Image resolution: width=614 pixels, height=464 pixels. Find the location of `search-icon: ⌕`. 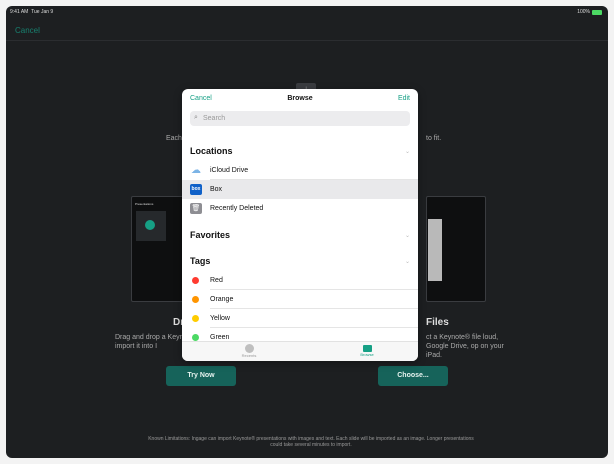

search-icon: ⌕ is located at coordinates (196, 117).